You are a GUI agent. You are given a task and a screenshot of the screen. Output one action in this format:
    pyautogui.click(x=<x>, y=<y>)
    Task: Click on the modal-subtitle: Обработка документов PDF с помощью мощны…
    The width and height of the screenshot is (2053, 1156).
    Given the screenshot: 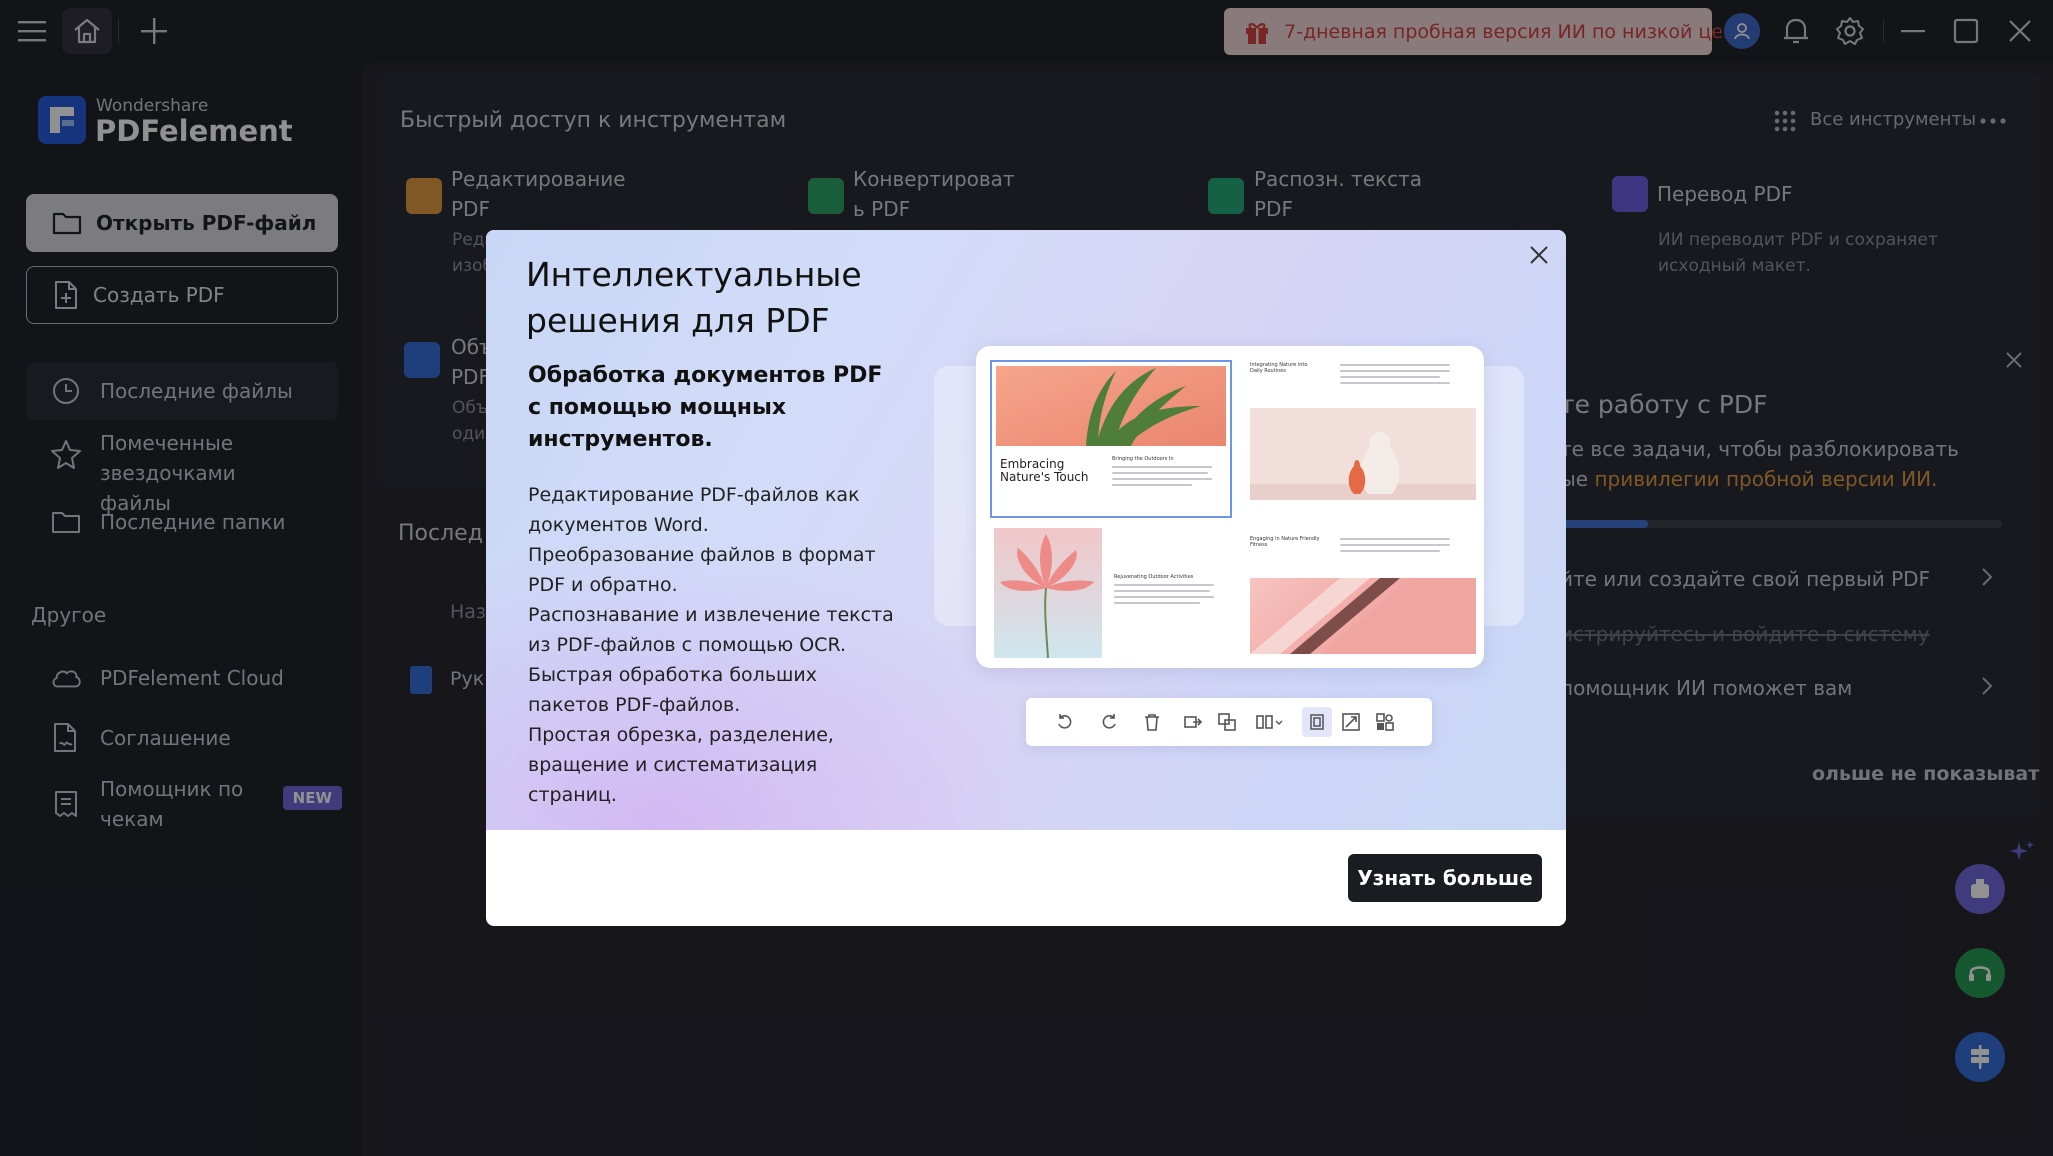 What is the action you would take?
    pyautogui.click(x=705, y=407)
    